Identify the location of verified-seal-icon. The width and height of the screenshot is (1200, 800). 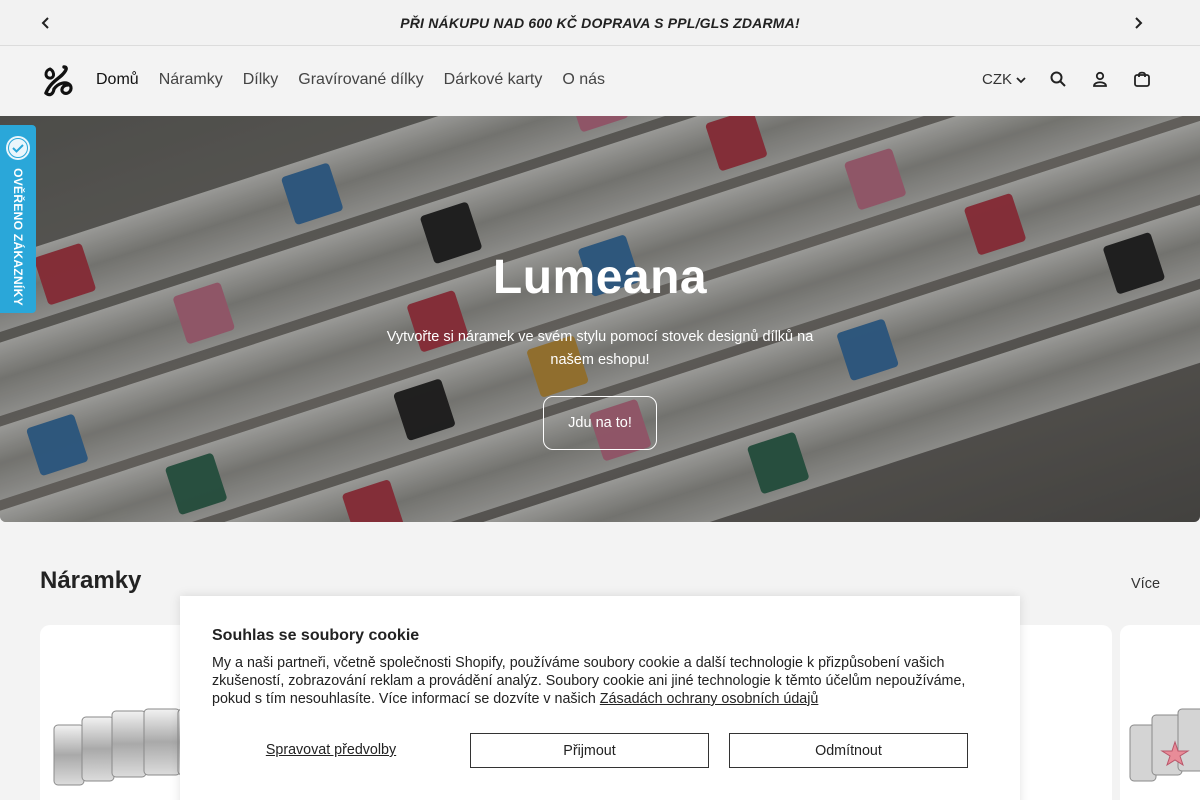
(18, 148).